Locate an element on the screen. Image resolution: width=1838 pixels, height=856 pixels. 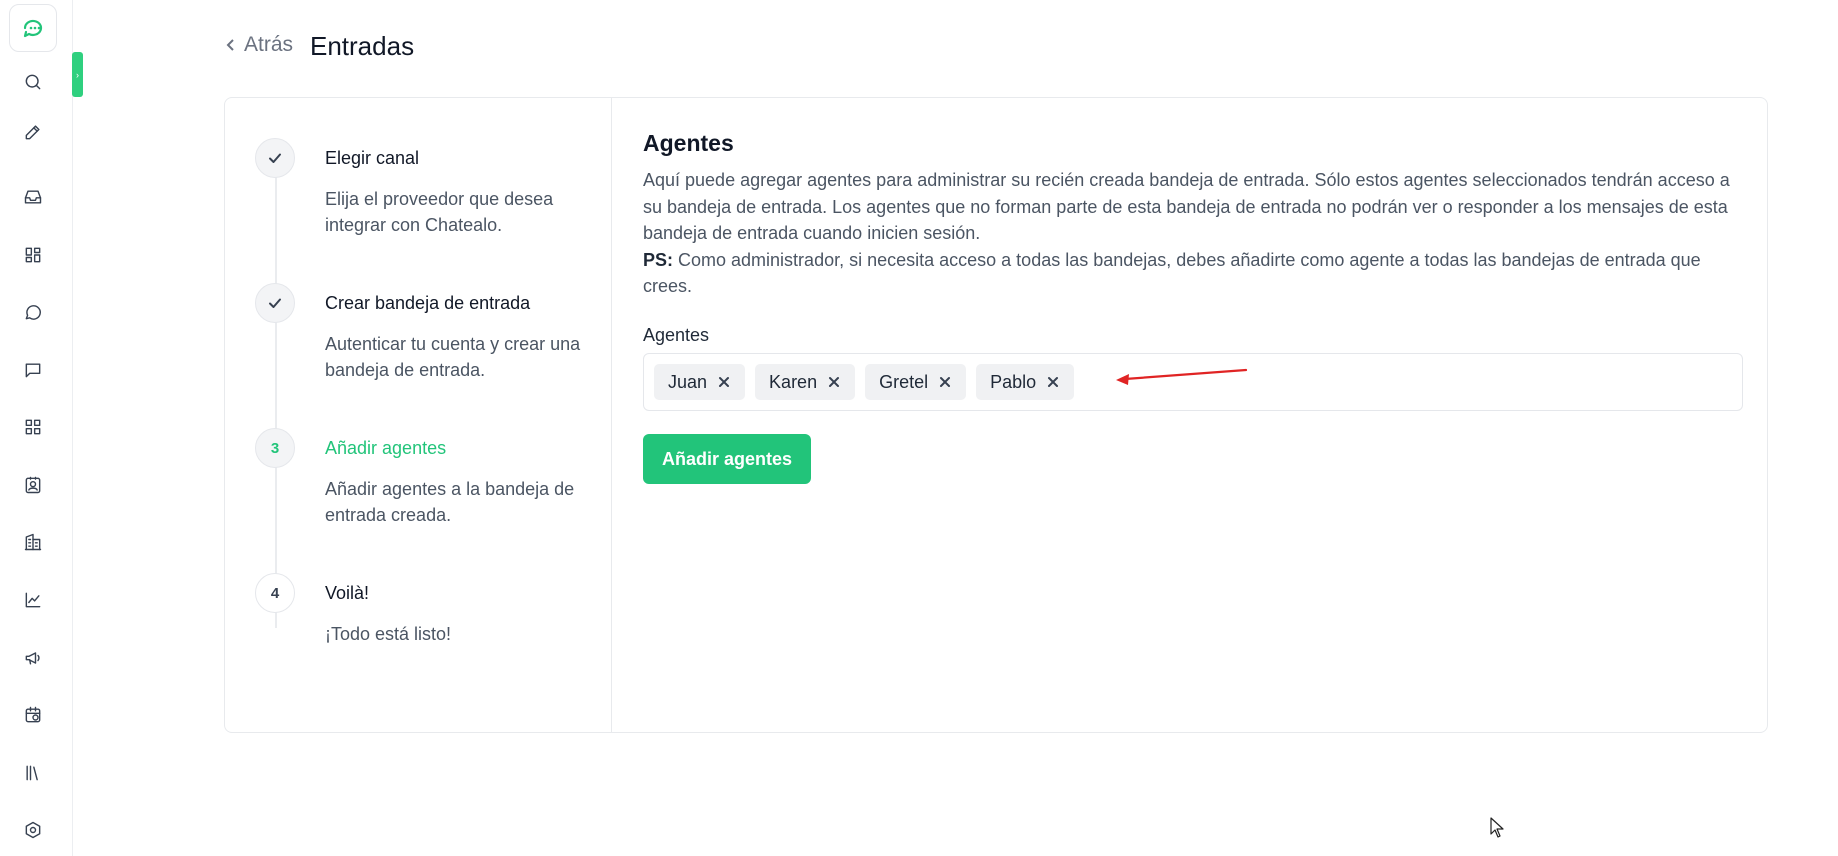
step-title: Elegir canal is located at coordinates (372, 158).